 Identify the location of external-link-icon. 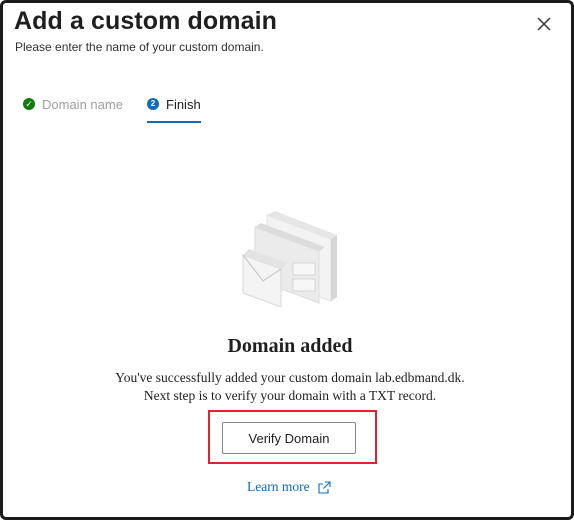
(324, 487).